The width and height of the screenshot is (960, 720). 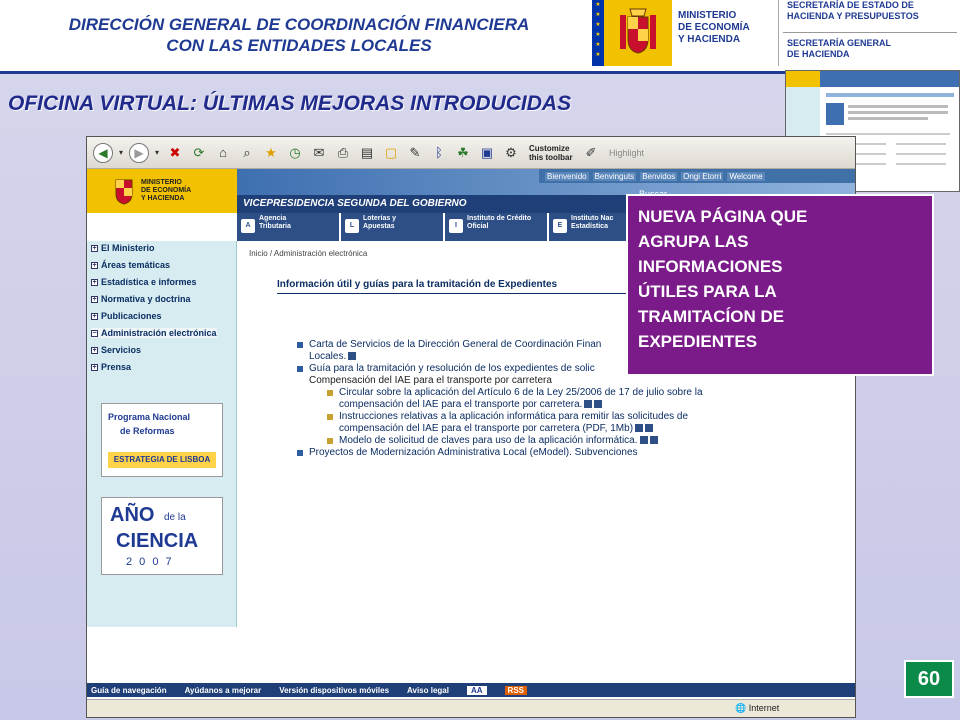 I want to click on agency-line2: Estadística, so click(x=589, y=226).